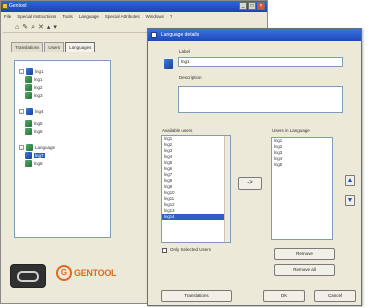  Describe the element at coordinates (291, 130) in the screenshot. I see `users-in-language-caption: Users in Language` at that location.